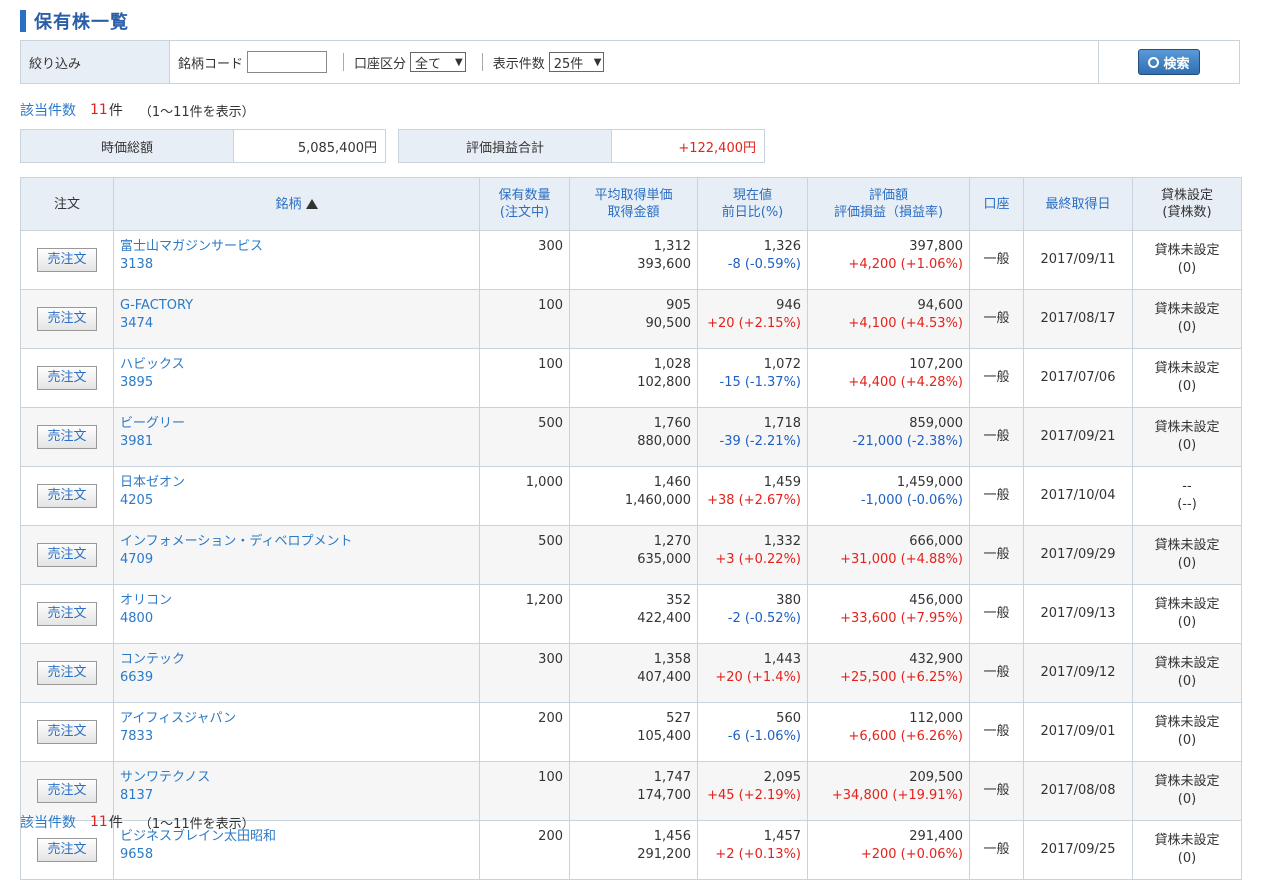  I want to click on profit-loss: +4,400 (+4.28%), so click(905, 382).